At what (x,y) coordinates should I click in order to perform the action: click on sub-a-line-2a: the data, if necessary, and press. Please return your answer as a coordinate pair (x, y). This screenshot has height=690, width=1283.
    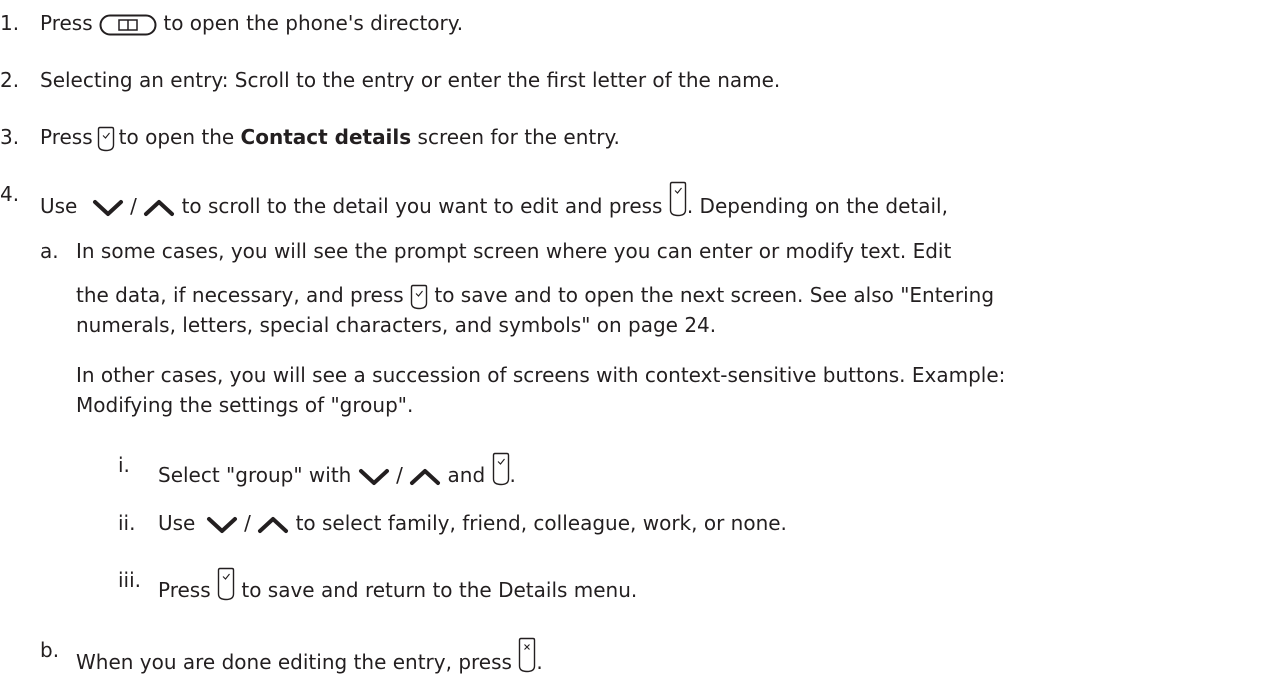
    Looking at the image, I should click on (240, 295).